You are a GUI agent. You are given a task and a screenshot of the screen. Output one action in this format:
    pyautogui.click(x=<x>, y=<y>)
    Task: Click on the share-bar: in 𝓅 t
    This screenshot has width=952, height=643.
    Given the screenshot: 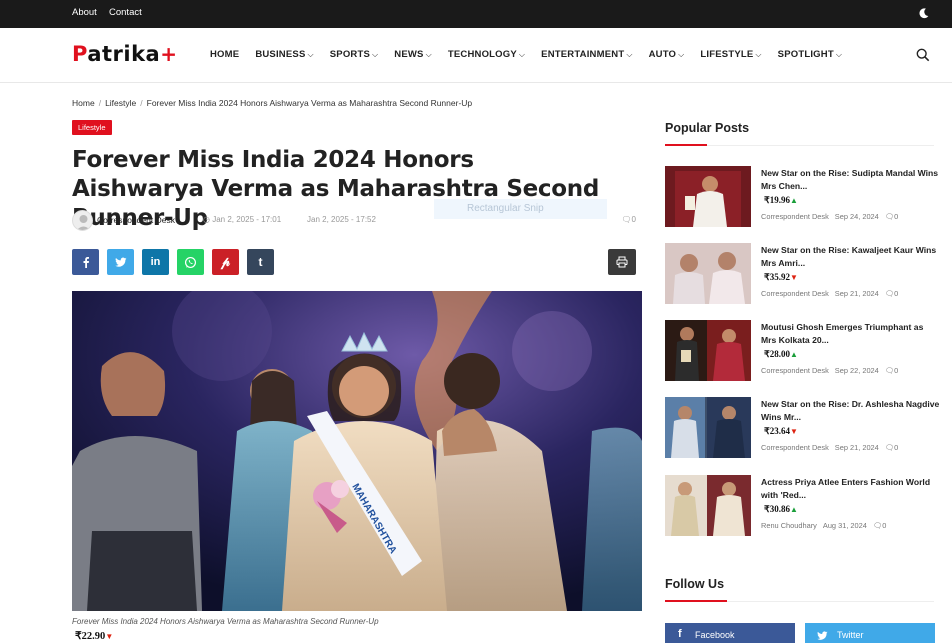 What is the action you would take?
    pyautogui.click(x=177, y=262)
    